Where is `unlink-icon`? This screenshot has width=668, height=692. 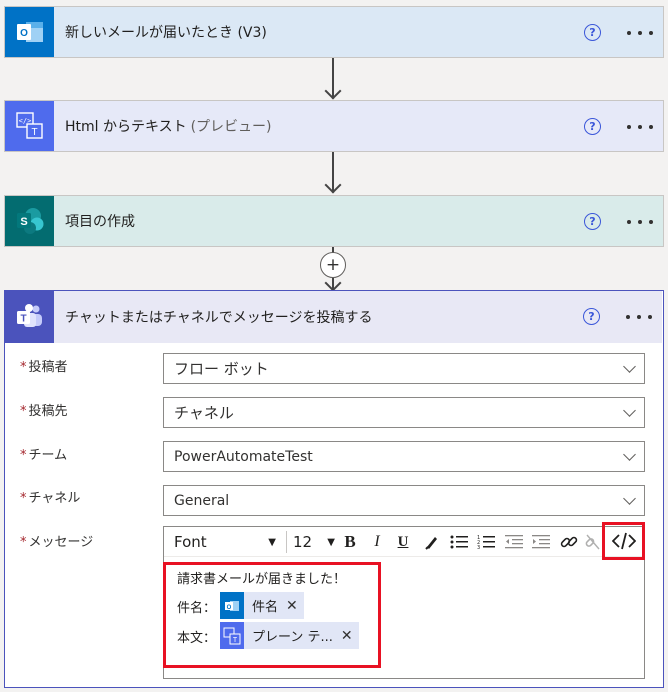
unlink-icon is located at coordinates (593, 542).